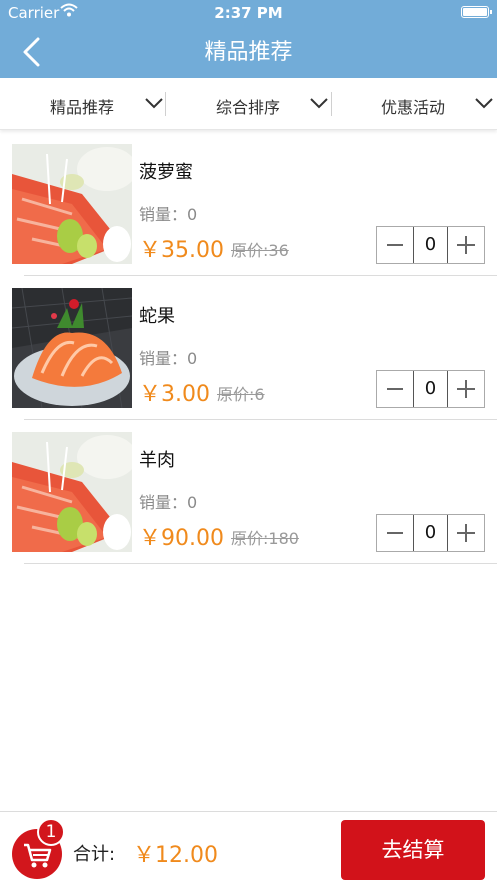 The image size is (497, 883). I want to click on status-bar: Carrier 2:37 PM, so click(248, 13).